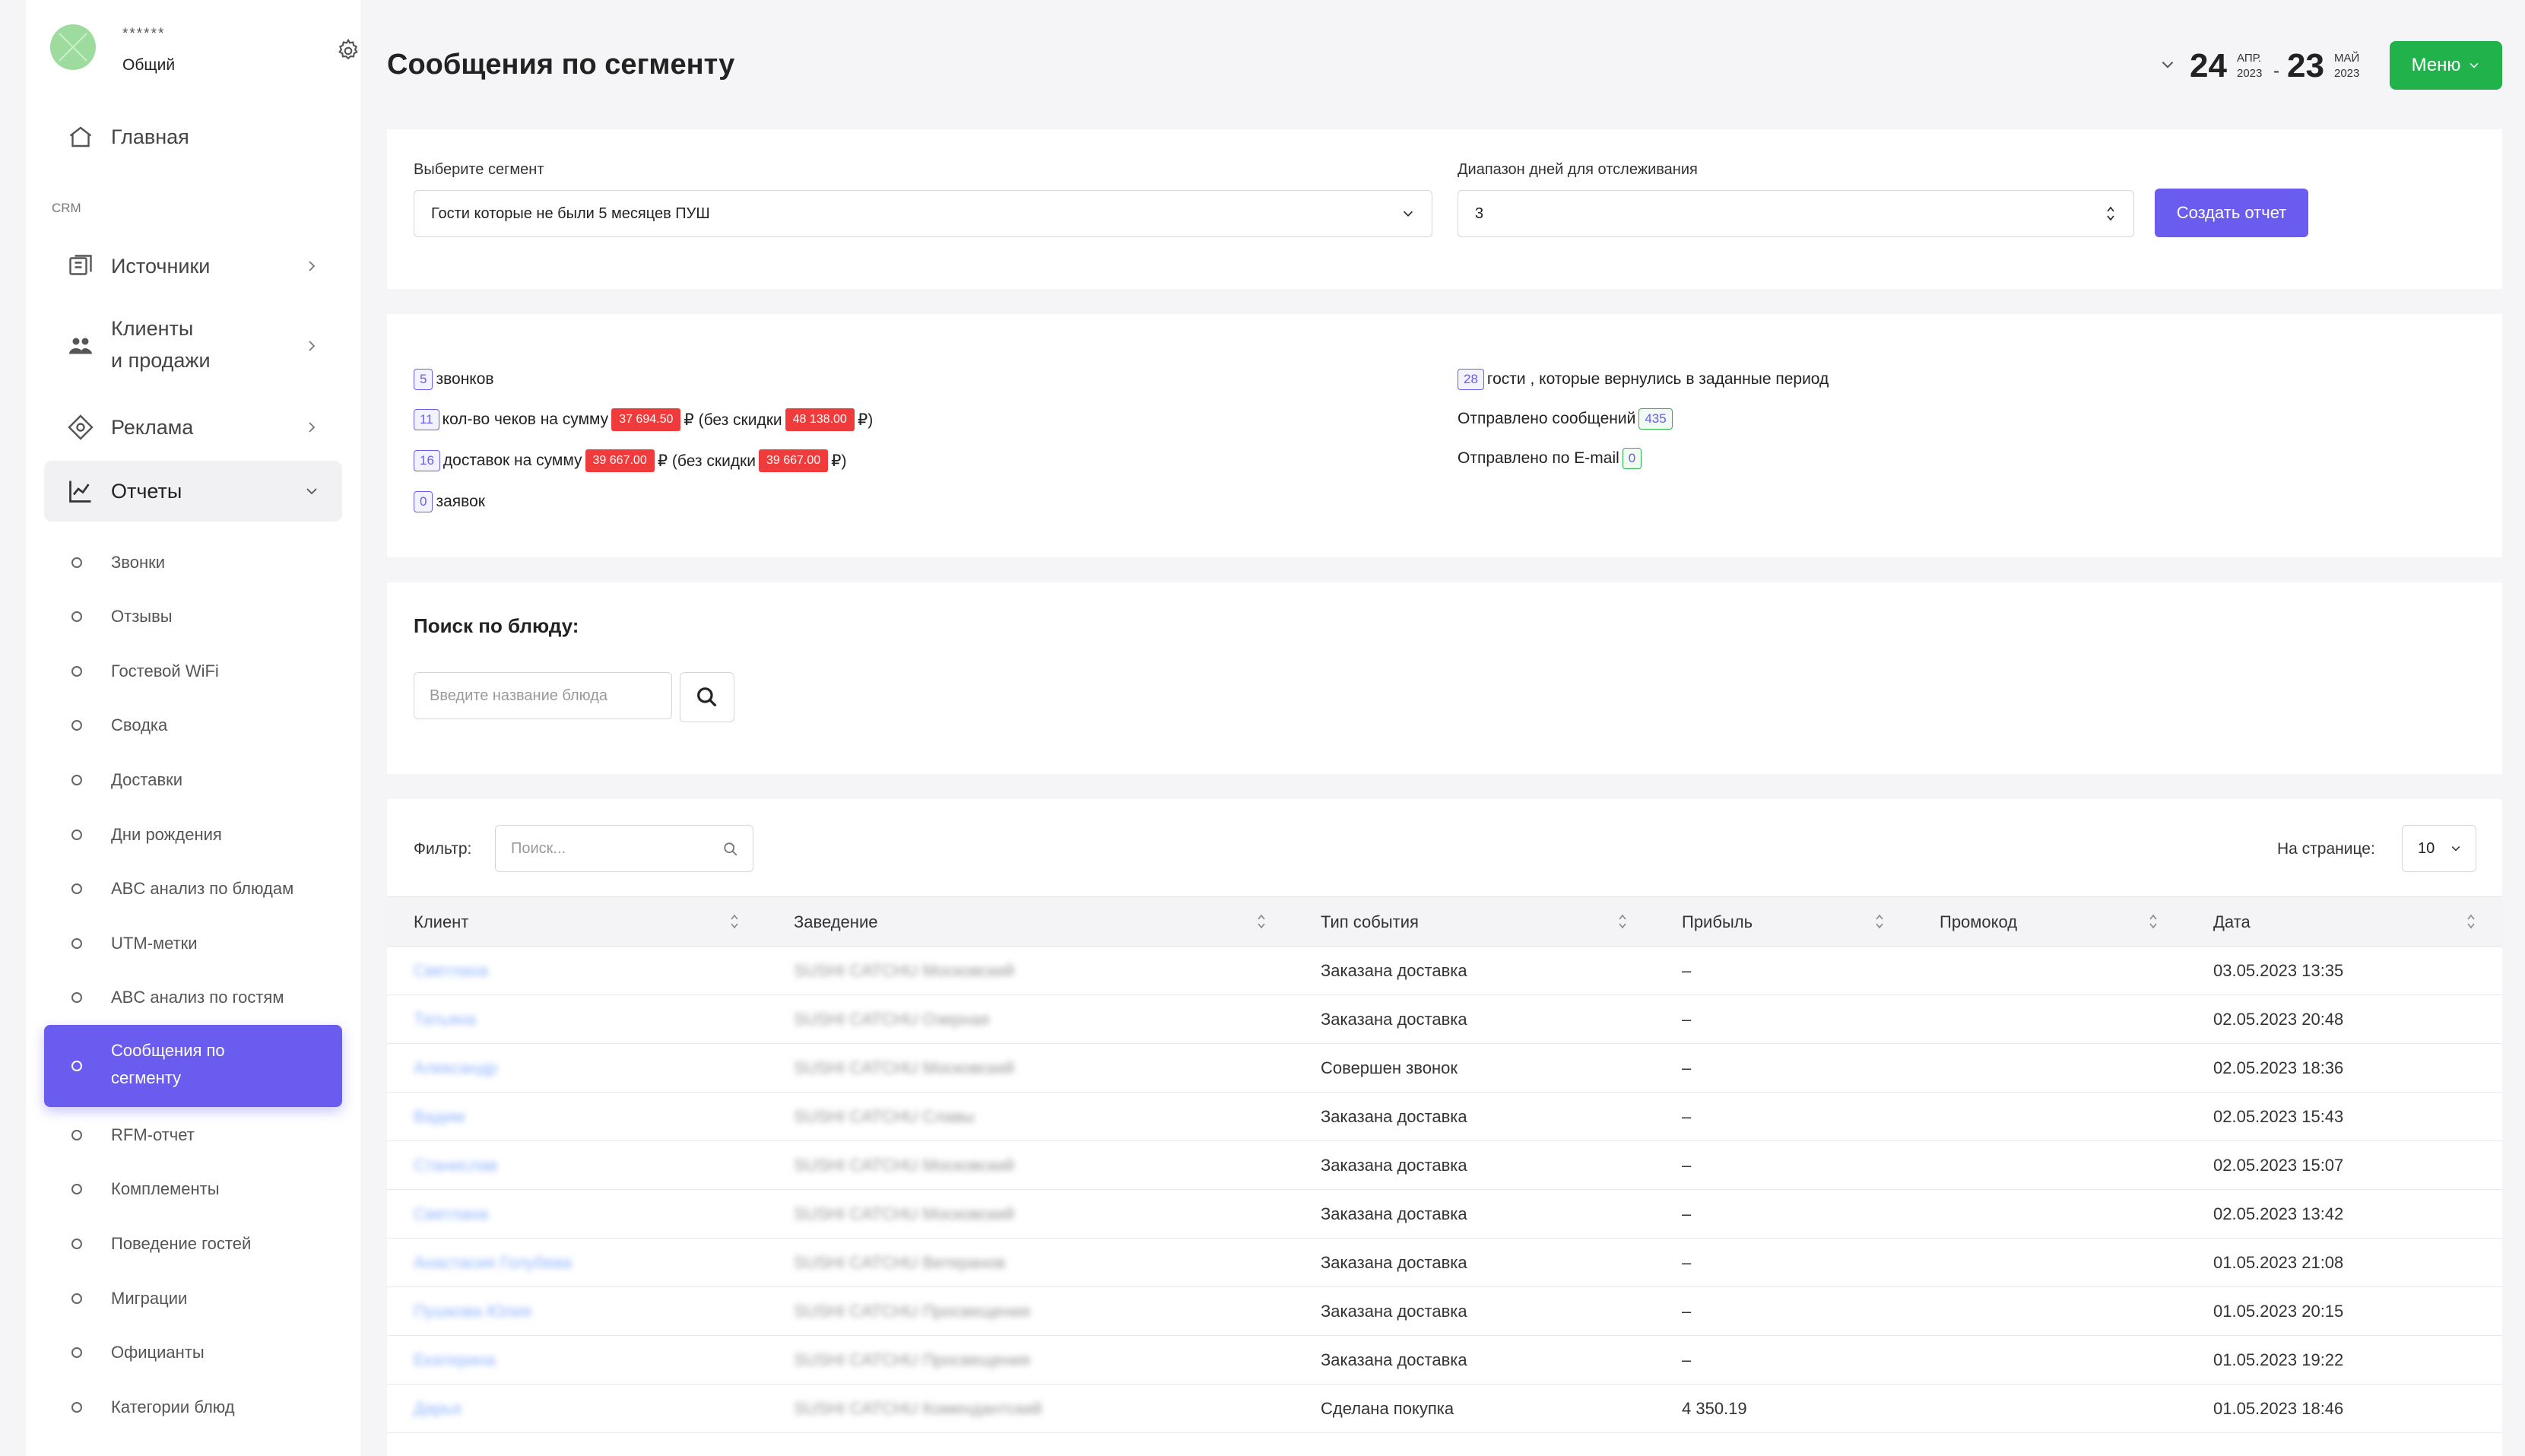 This screenshot has height=1456, width=2525. What do you see at coordinates (193, 1189) in the screenshot?
I see `sidebar-subitem: Комплементы` at bounding box center [193, 1189].